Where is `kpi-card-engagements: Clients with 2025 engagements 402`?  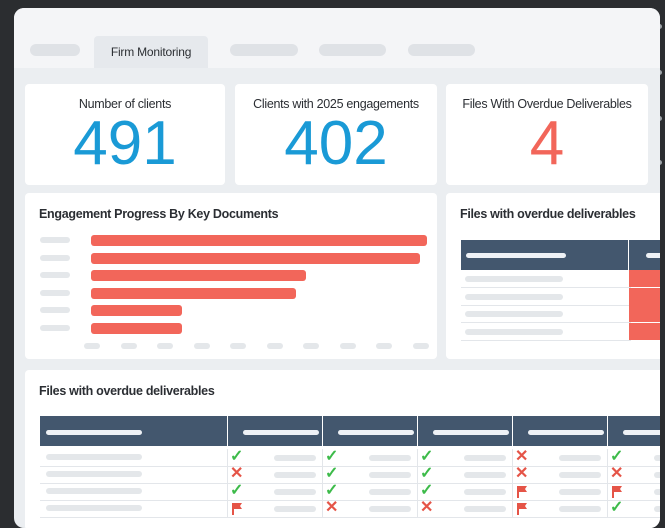
kpi-card-engagements: Clients with 2025 engagements 402 is located at coordinates (336, 134).